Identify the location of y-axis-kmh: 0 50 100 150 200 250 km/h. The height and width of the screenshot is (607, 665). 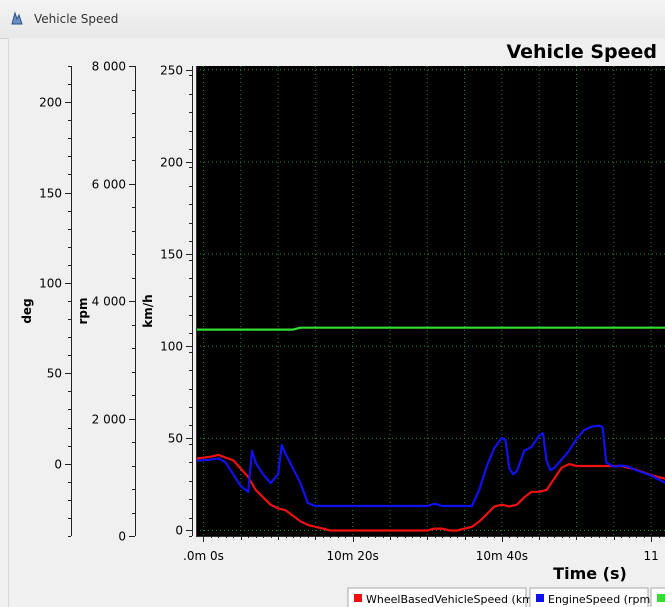
(167, 301).